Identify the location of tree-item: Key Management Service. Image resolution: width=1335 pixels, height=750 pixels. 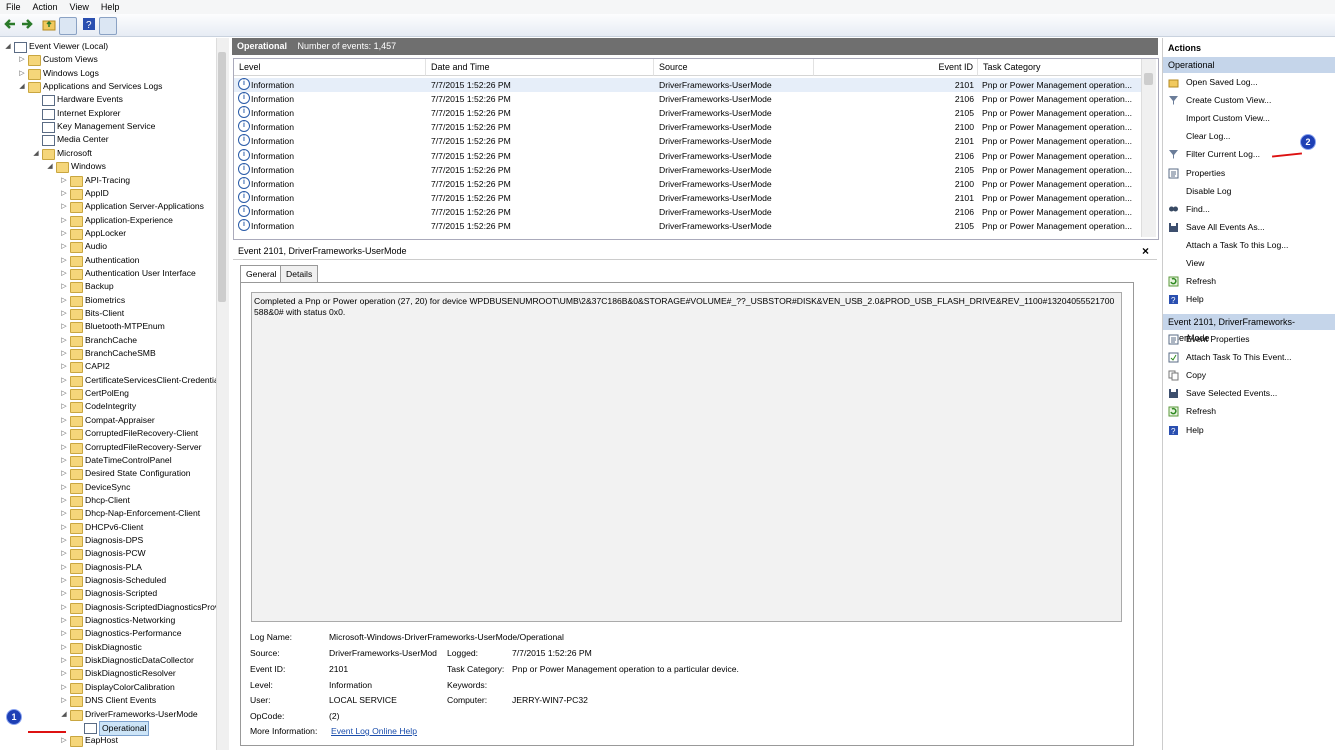
(108, 127).